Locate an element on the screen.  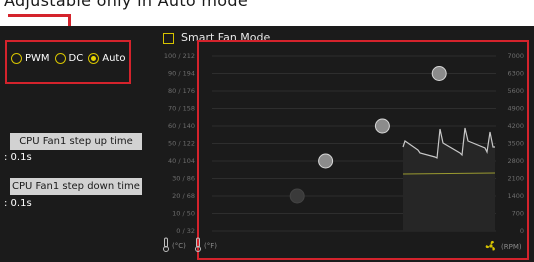
temp-tick-label: 60 / 140 is located at coordinates (181, 126).